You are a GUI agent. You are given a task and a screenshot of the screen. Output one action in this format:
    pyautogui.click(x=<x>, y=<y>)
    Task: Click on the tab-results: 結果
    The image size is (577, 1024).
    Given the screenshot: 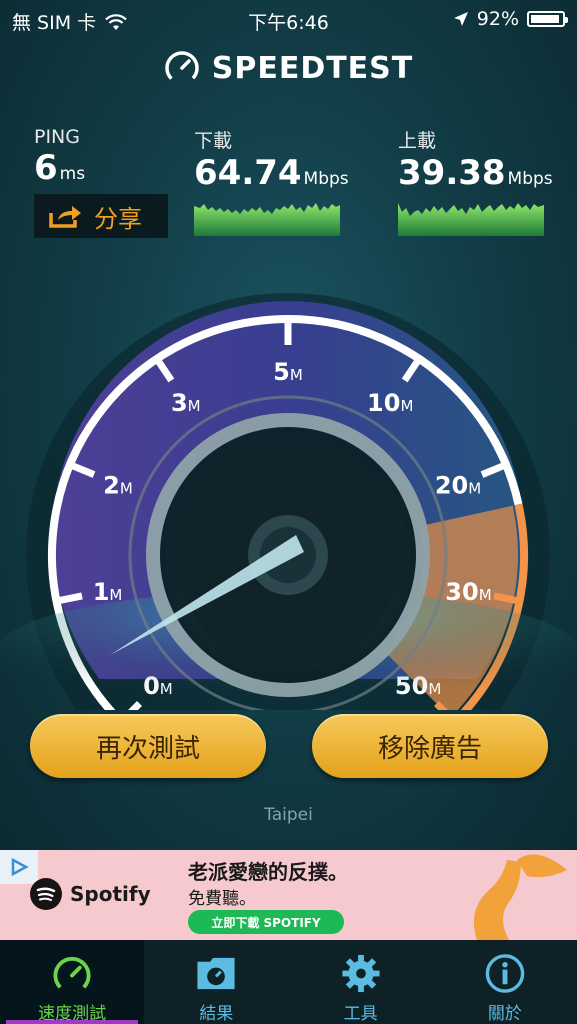 What is the action you would take?
    pyautogui.click(x=216, y=982)
    